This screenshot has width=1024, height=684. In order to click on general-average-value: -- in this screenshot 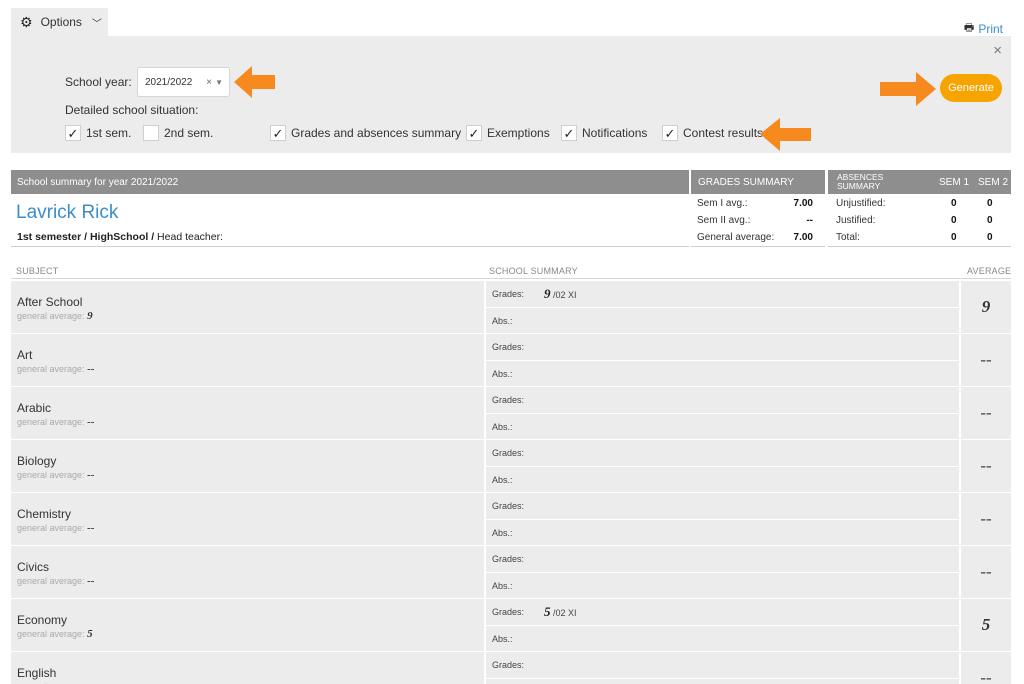, I will do `click(91, 369)`.